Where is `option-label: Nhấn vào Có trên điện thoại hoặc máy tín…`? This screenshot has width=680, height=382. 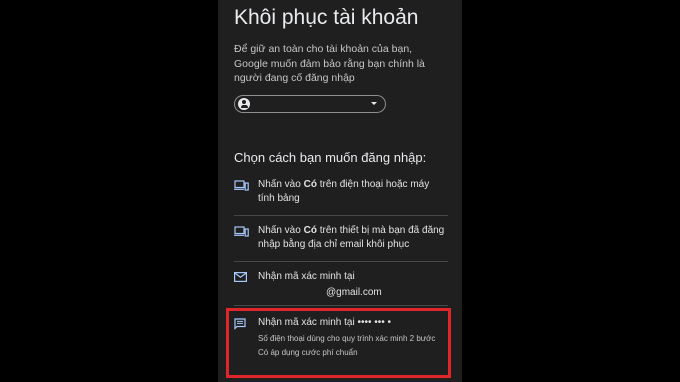 option-label: Nhấn vào Có trên điện thoại hoặc máy tín… is located at coordinates (344, 191).